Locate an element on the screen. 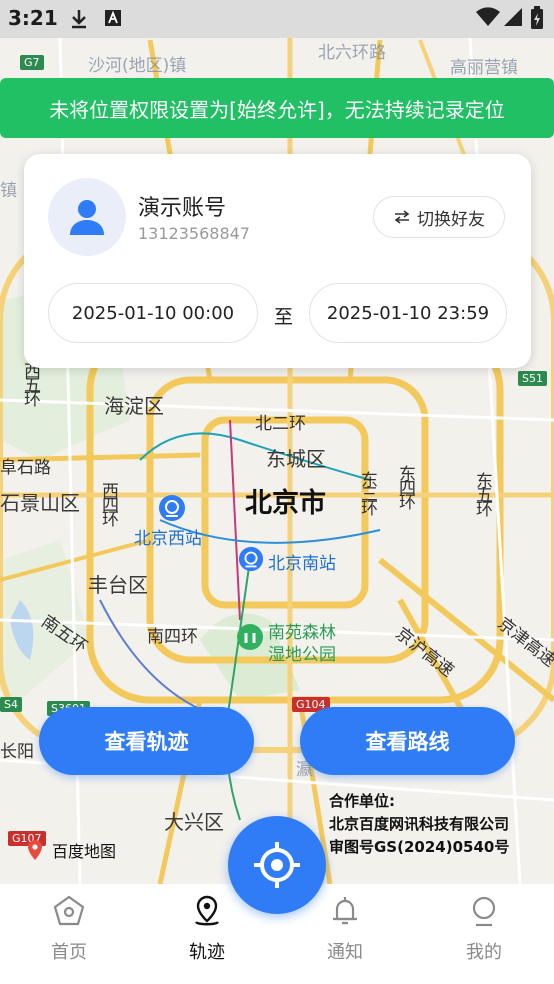 Image resolution: width=554 pixels, height=984 pixels. start-date-value: 2025-01-10 00:00 is located at coordinates (153, 313).